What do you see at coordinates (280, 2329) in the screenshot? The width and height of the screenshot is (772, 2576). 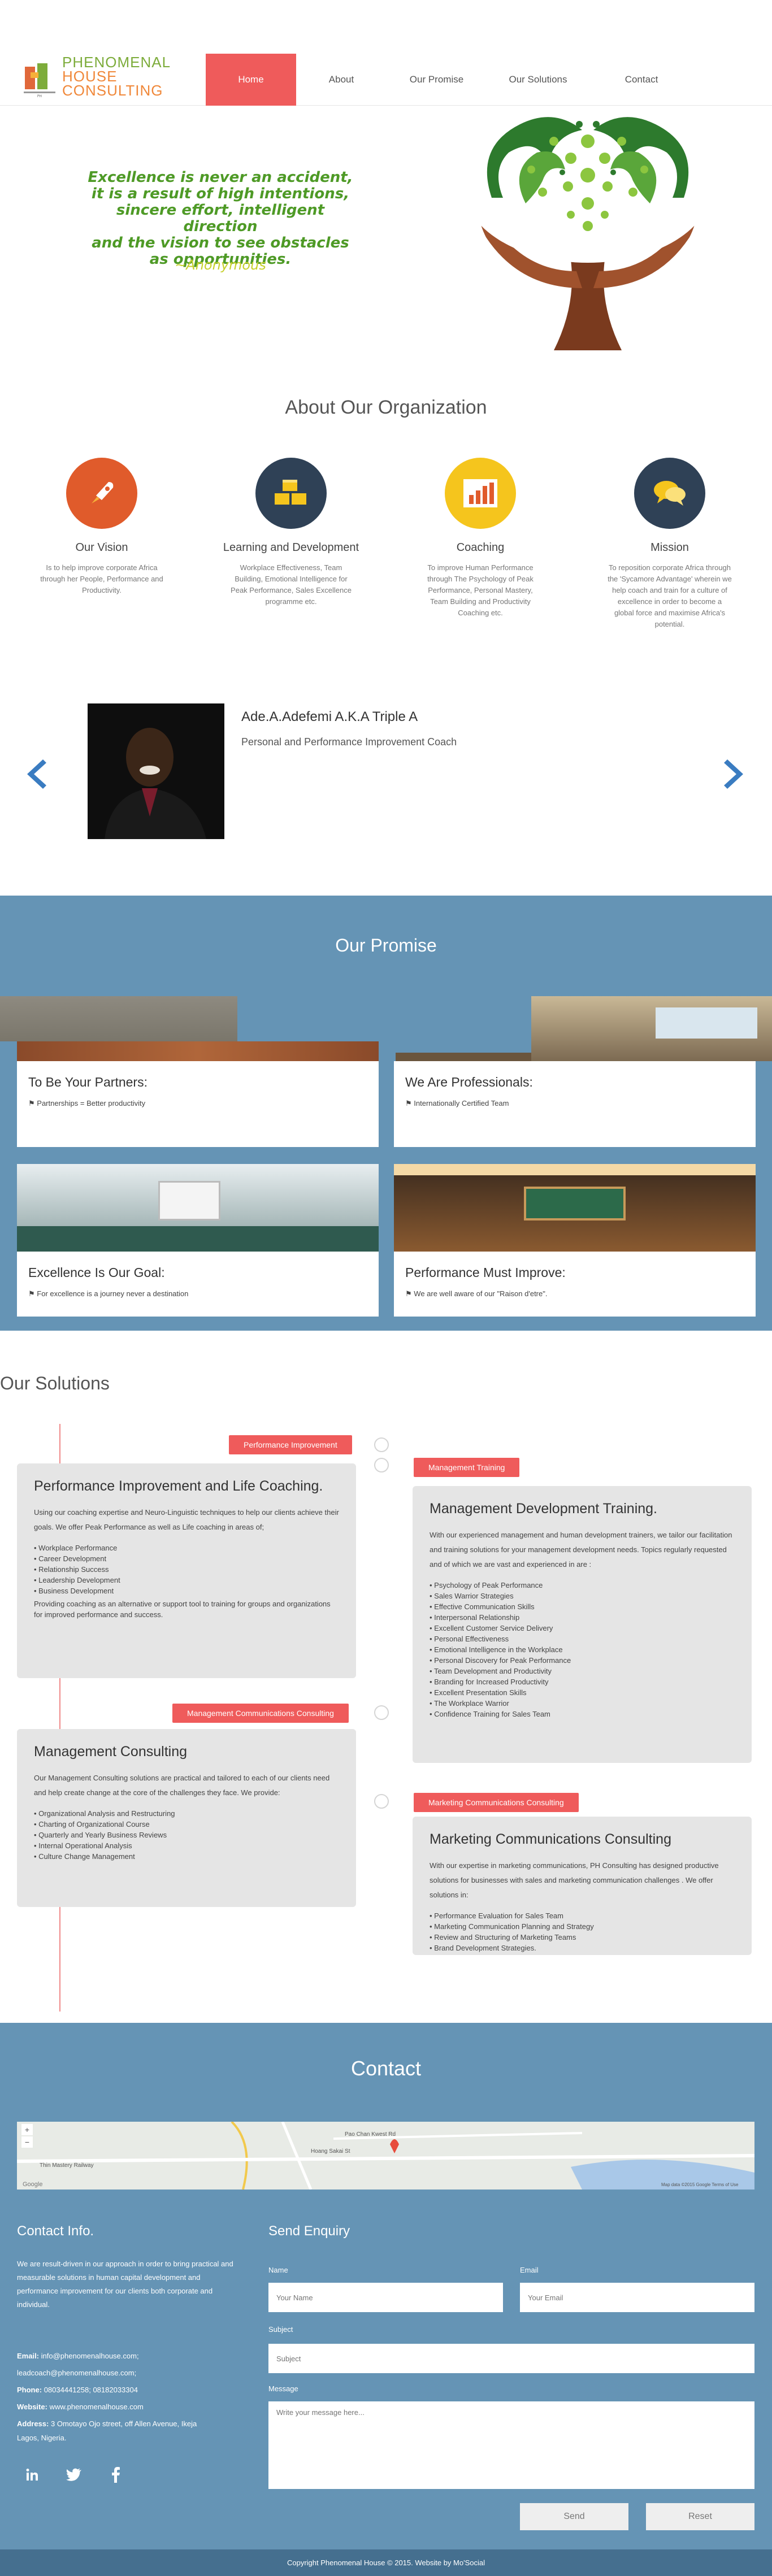 I see `subject-label: Subject` at bounding box center [280, 2329].